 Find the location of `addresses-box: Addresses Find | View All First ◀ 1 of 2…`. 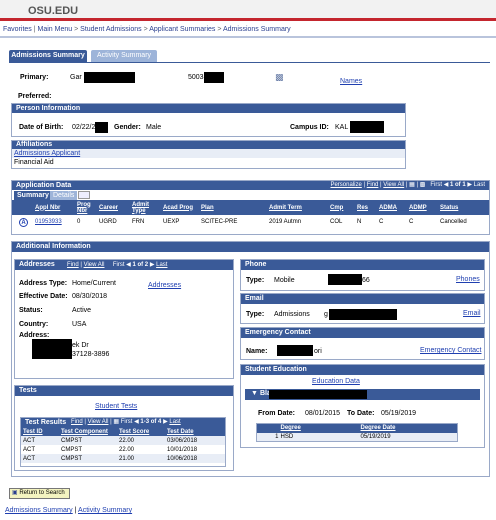

addresses-box: Addresses Find | View All First ◀ 1 of 2… is located at coordinates (124, 319).